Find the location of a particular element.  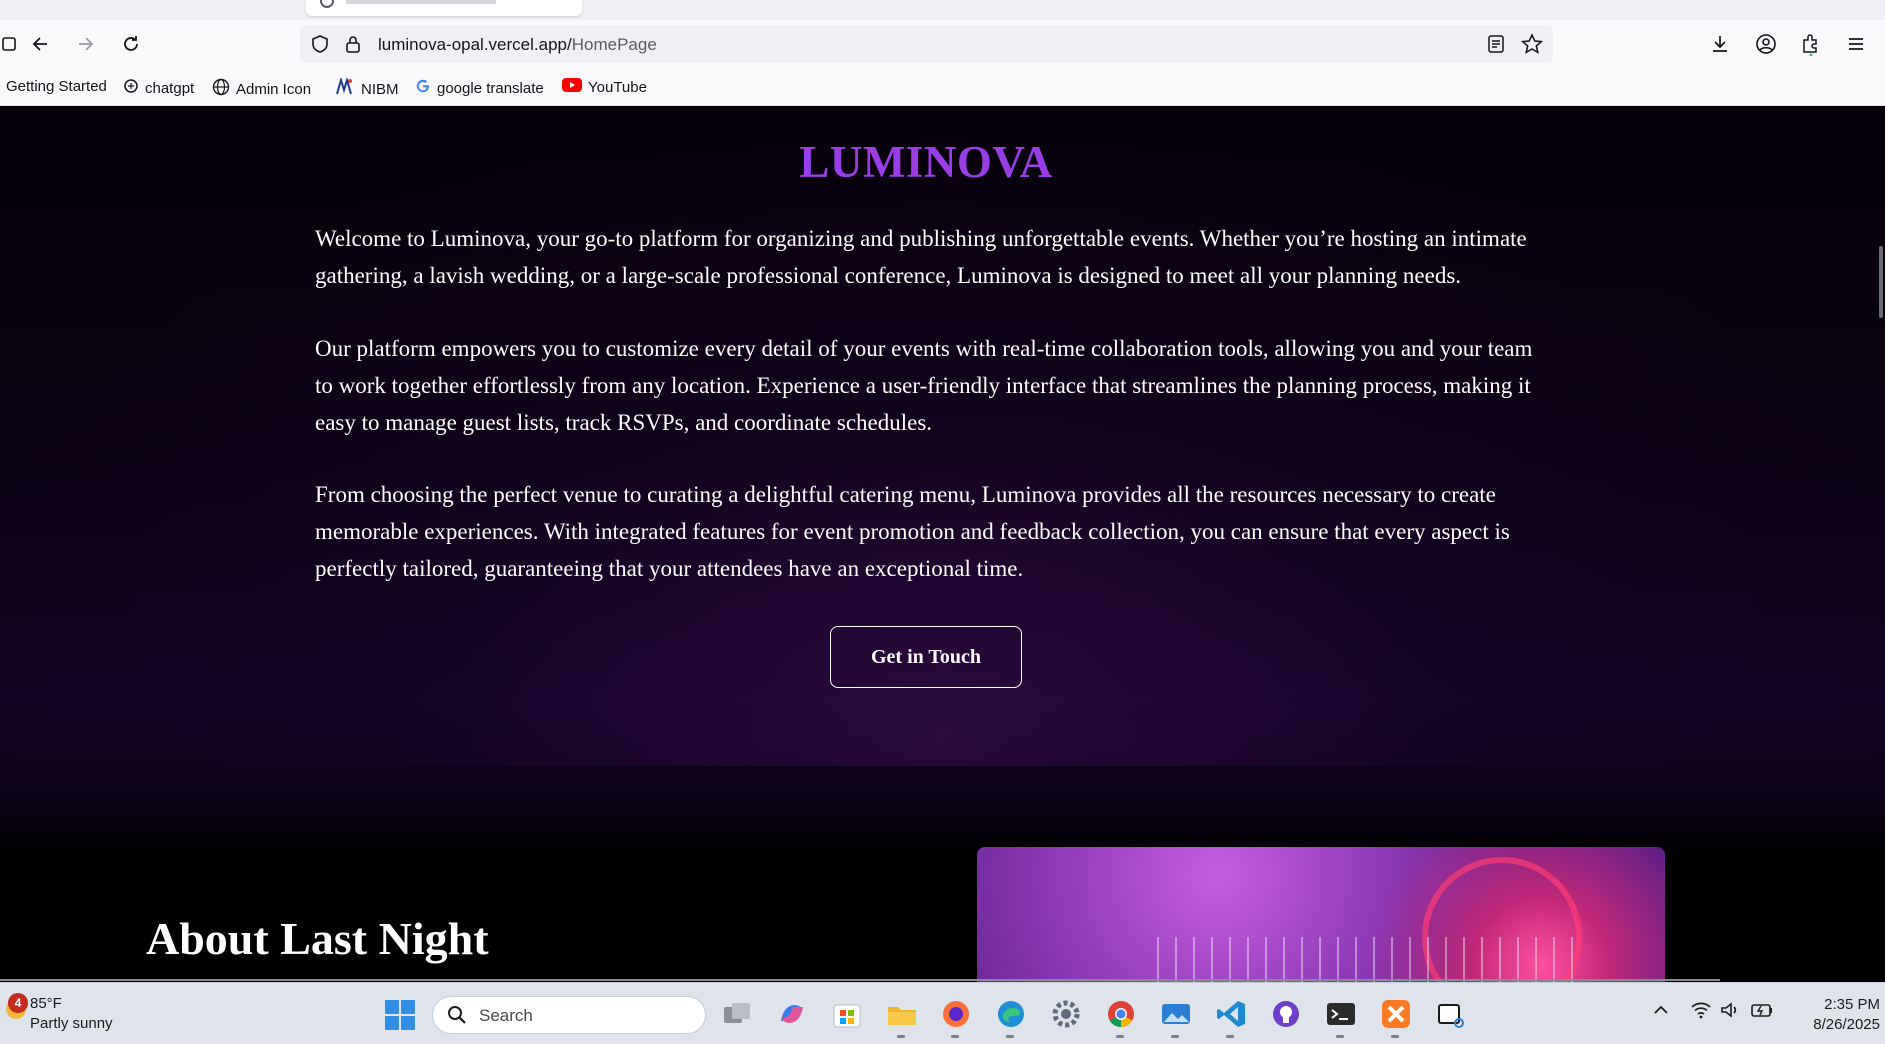

sidebar-toggle-icon is located at coordinates (12, 44).